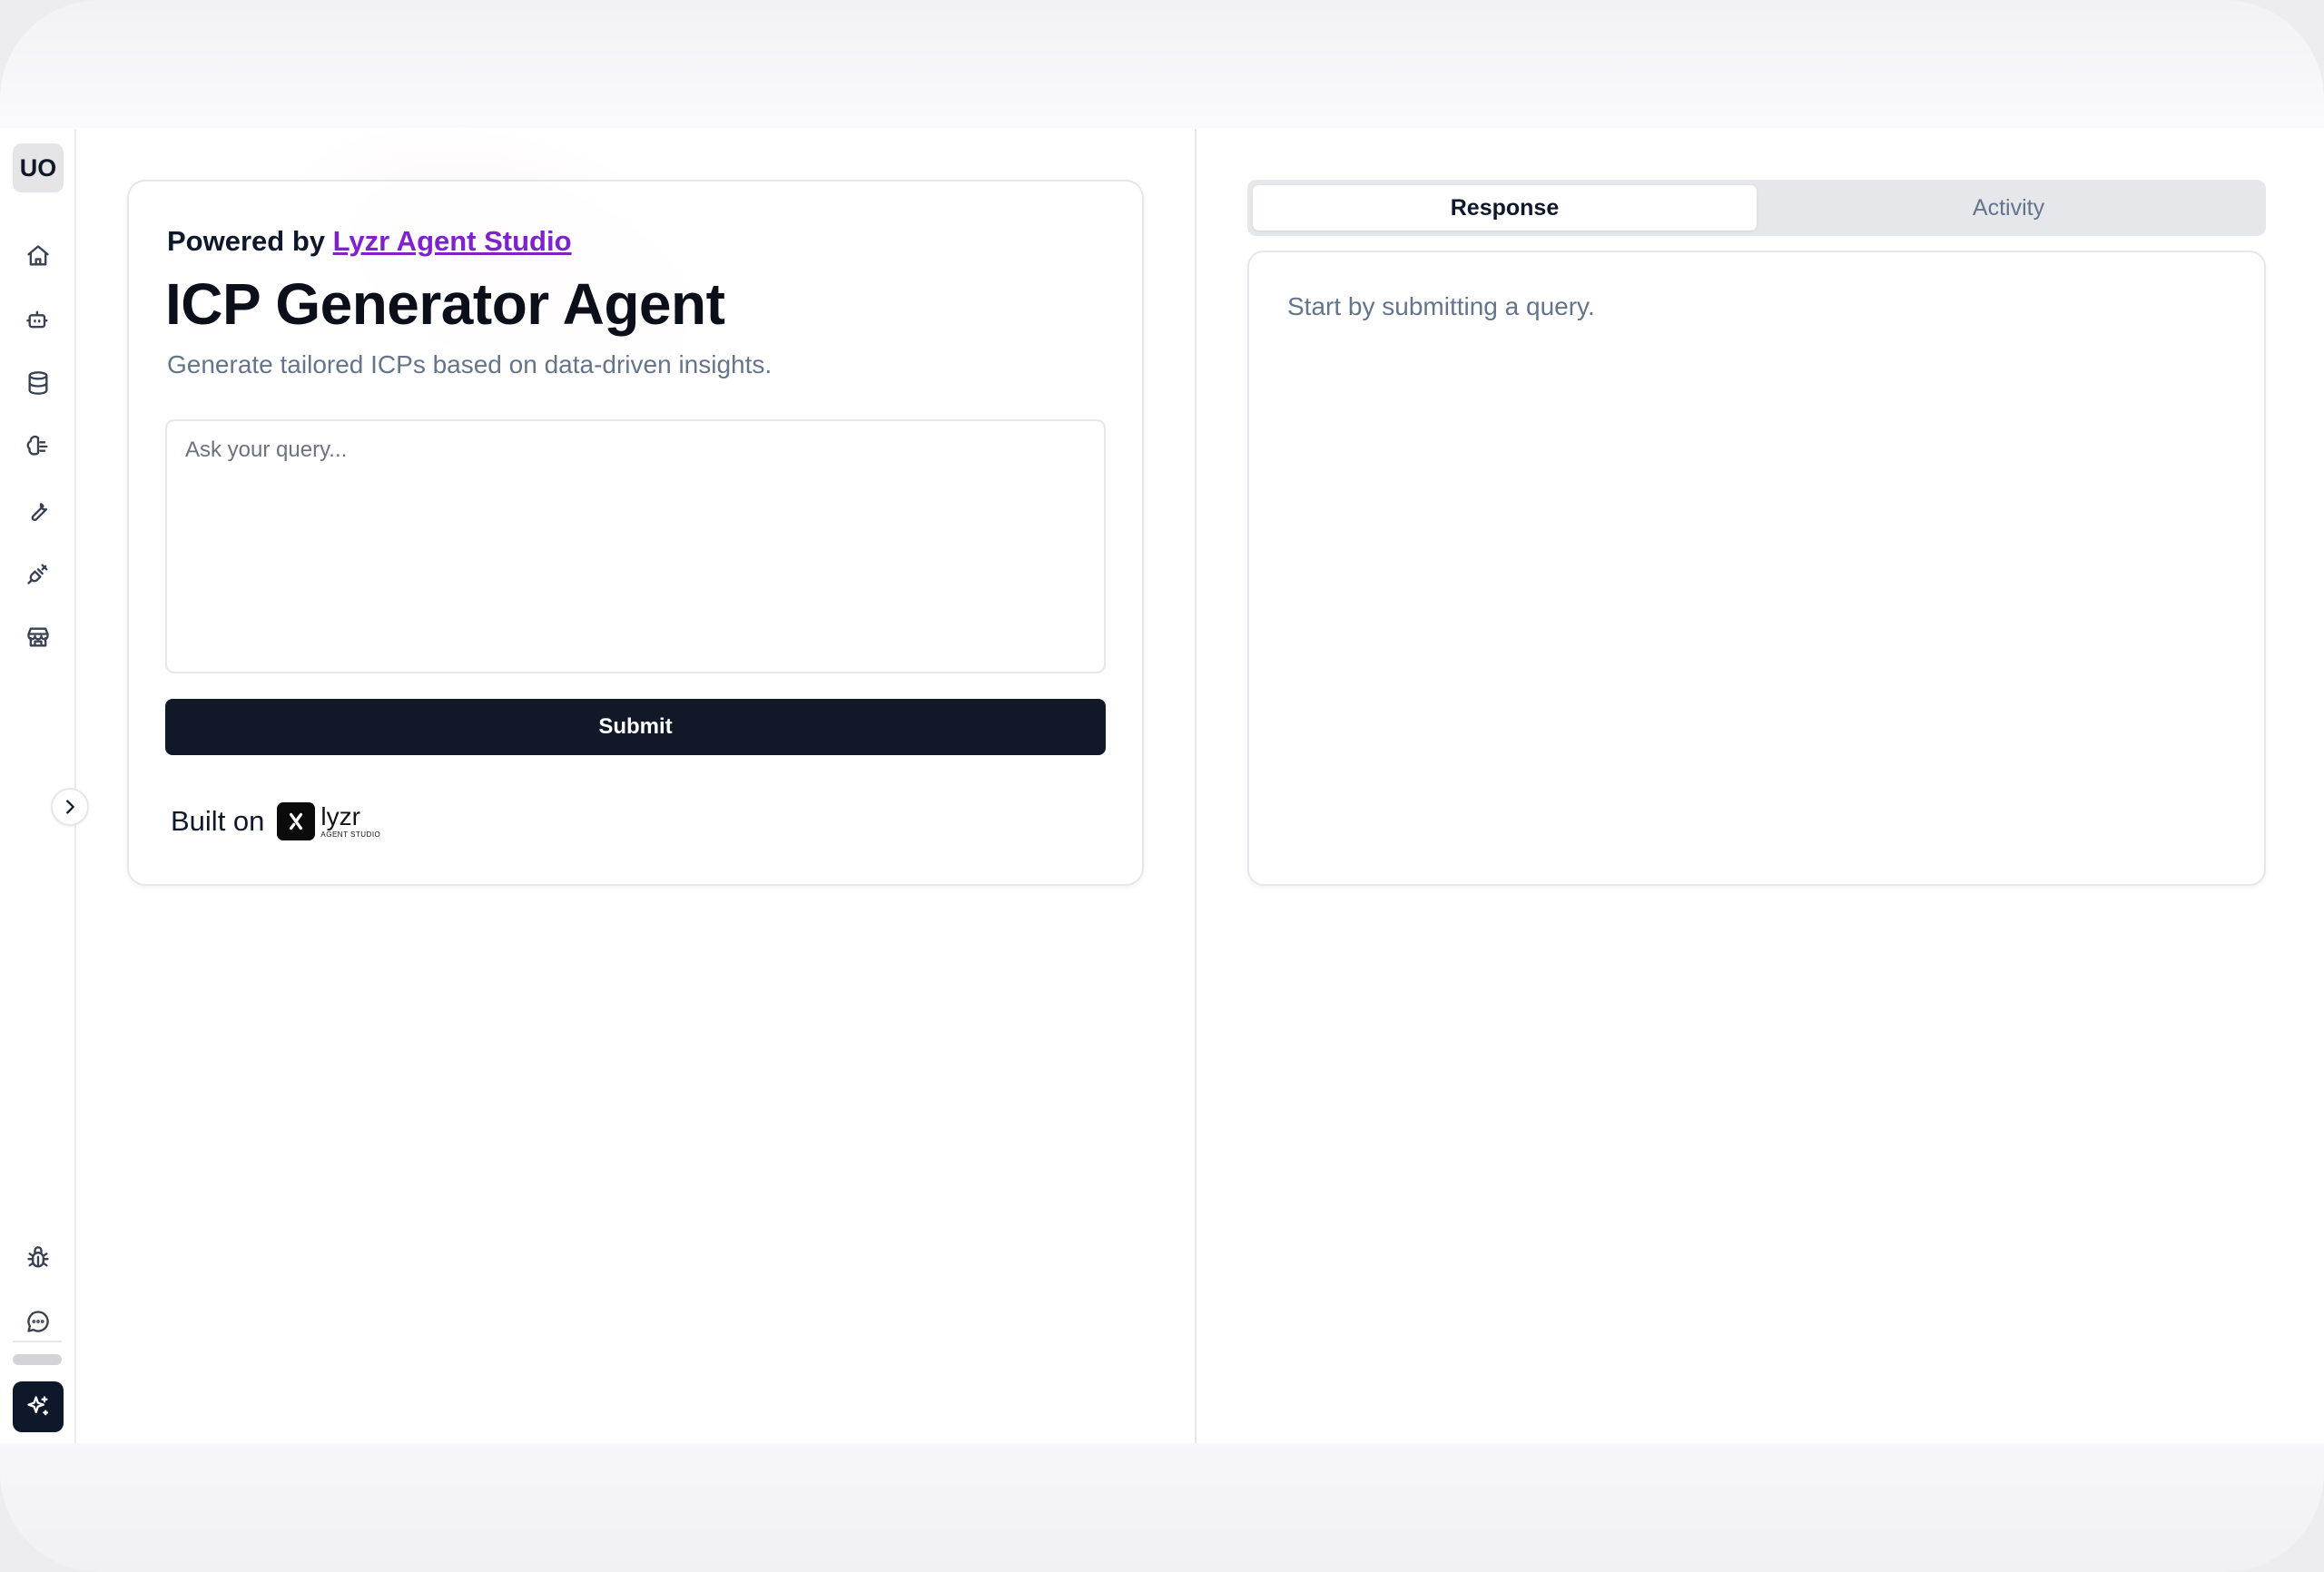 This screenshot has height=1572, width=2324. I want to click on store-icon, so click(38, 637).